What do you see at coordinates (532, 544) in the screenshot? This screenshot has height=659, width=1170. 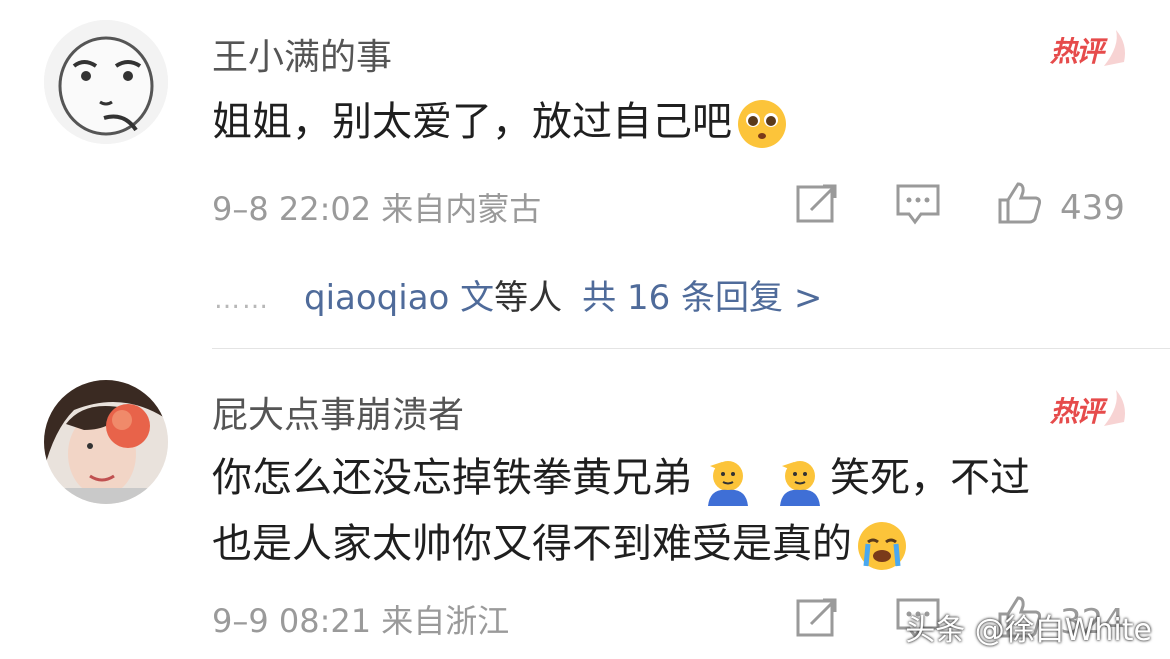 I see `comment-text-content: 也是人家太帅你又得不到难受是真的` at bounding box center [532, 544].